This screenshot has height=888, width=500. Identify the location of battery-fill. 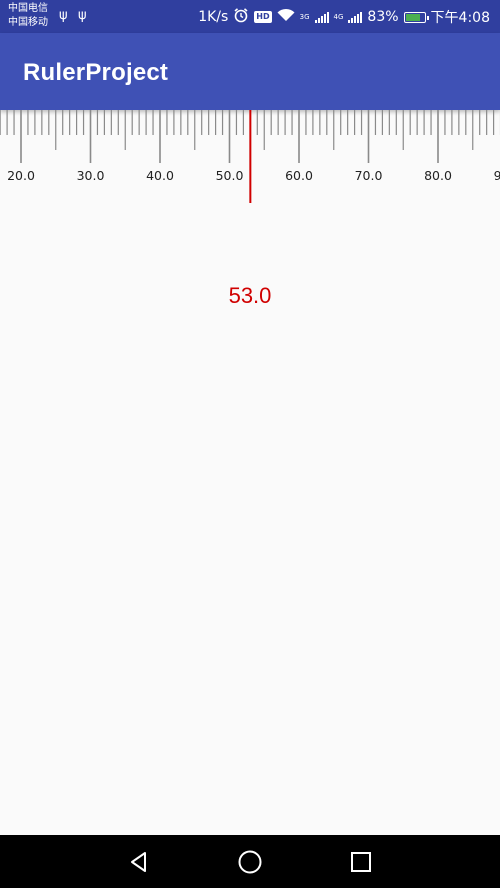
(413, 17).